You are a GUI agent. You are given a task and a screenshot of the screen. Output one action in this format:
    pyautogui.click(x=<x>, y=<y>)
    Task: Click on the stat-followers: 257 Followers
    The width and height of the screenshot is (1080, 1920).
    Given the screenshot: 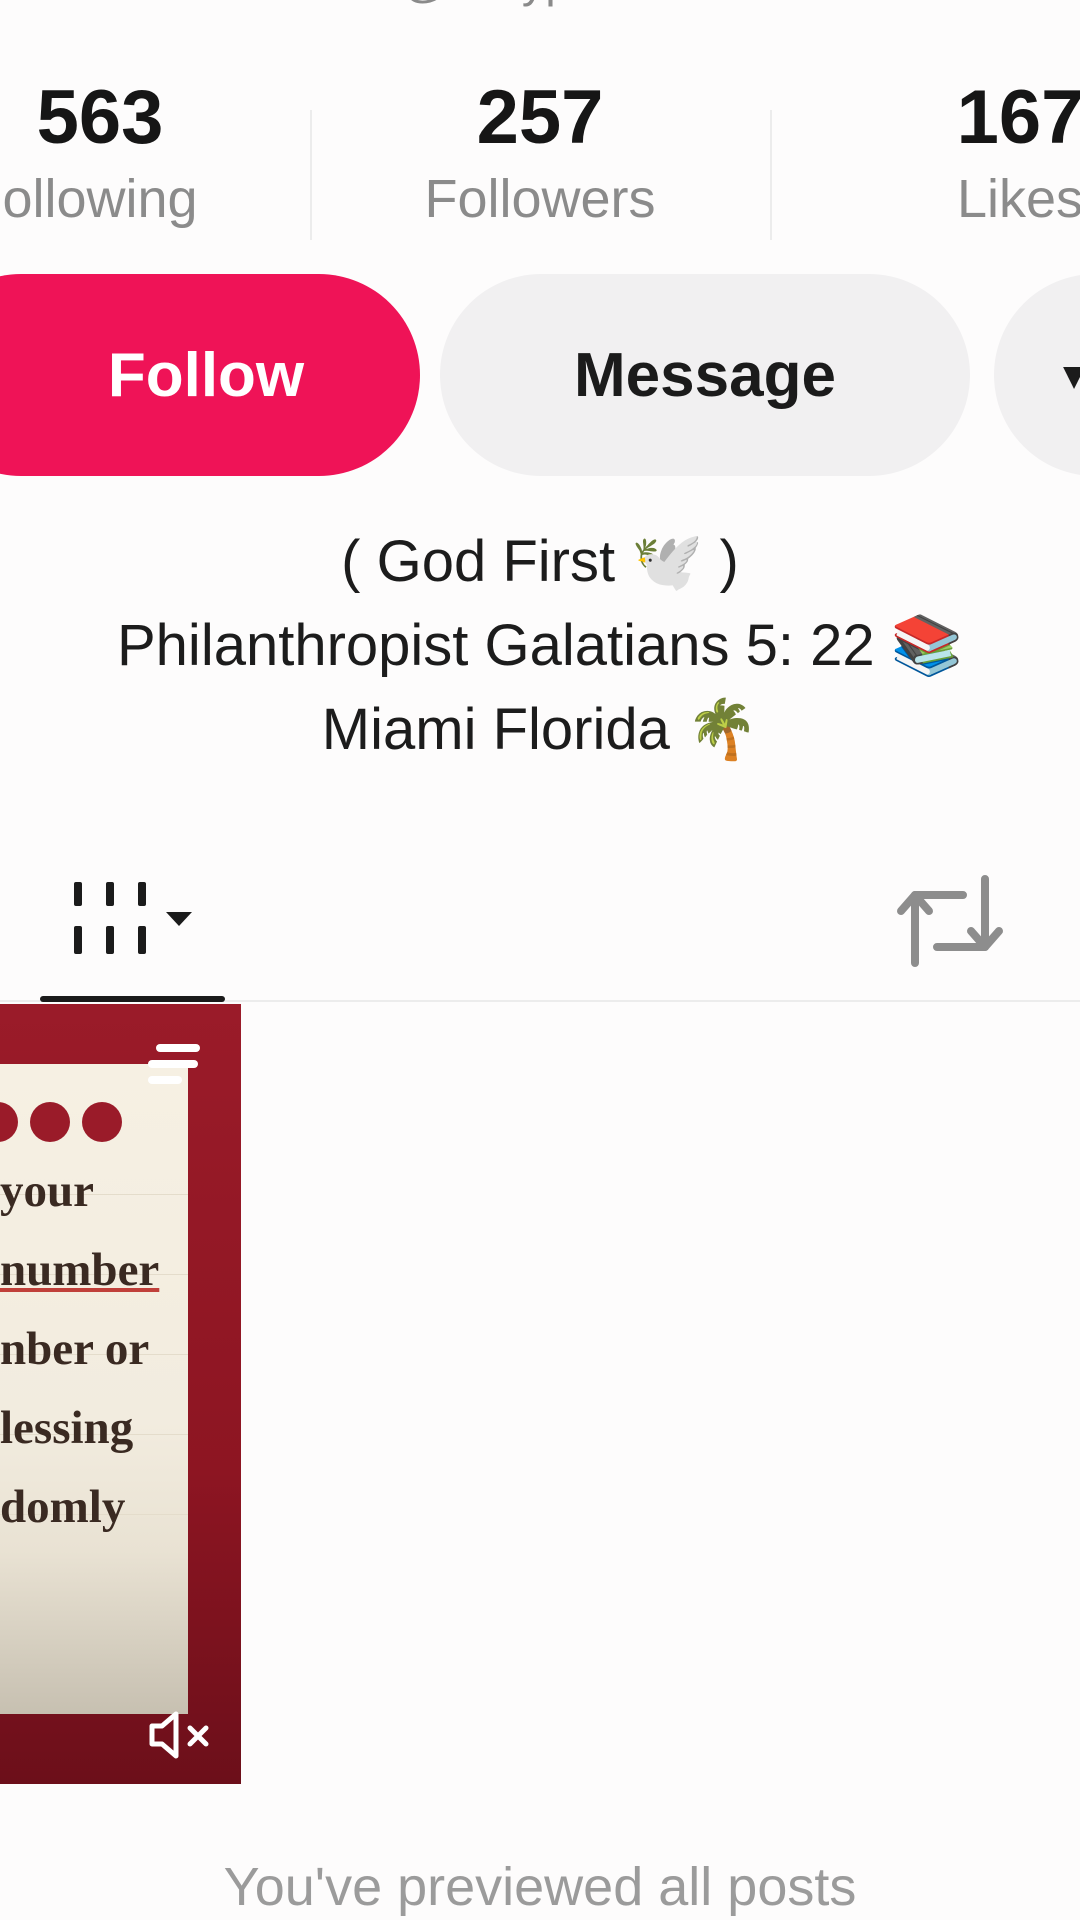 What is the action you would take?
    pyautogui.click(x=540, y=152)
    